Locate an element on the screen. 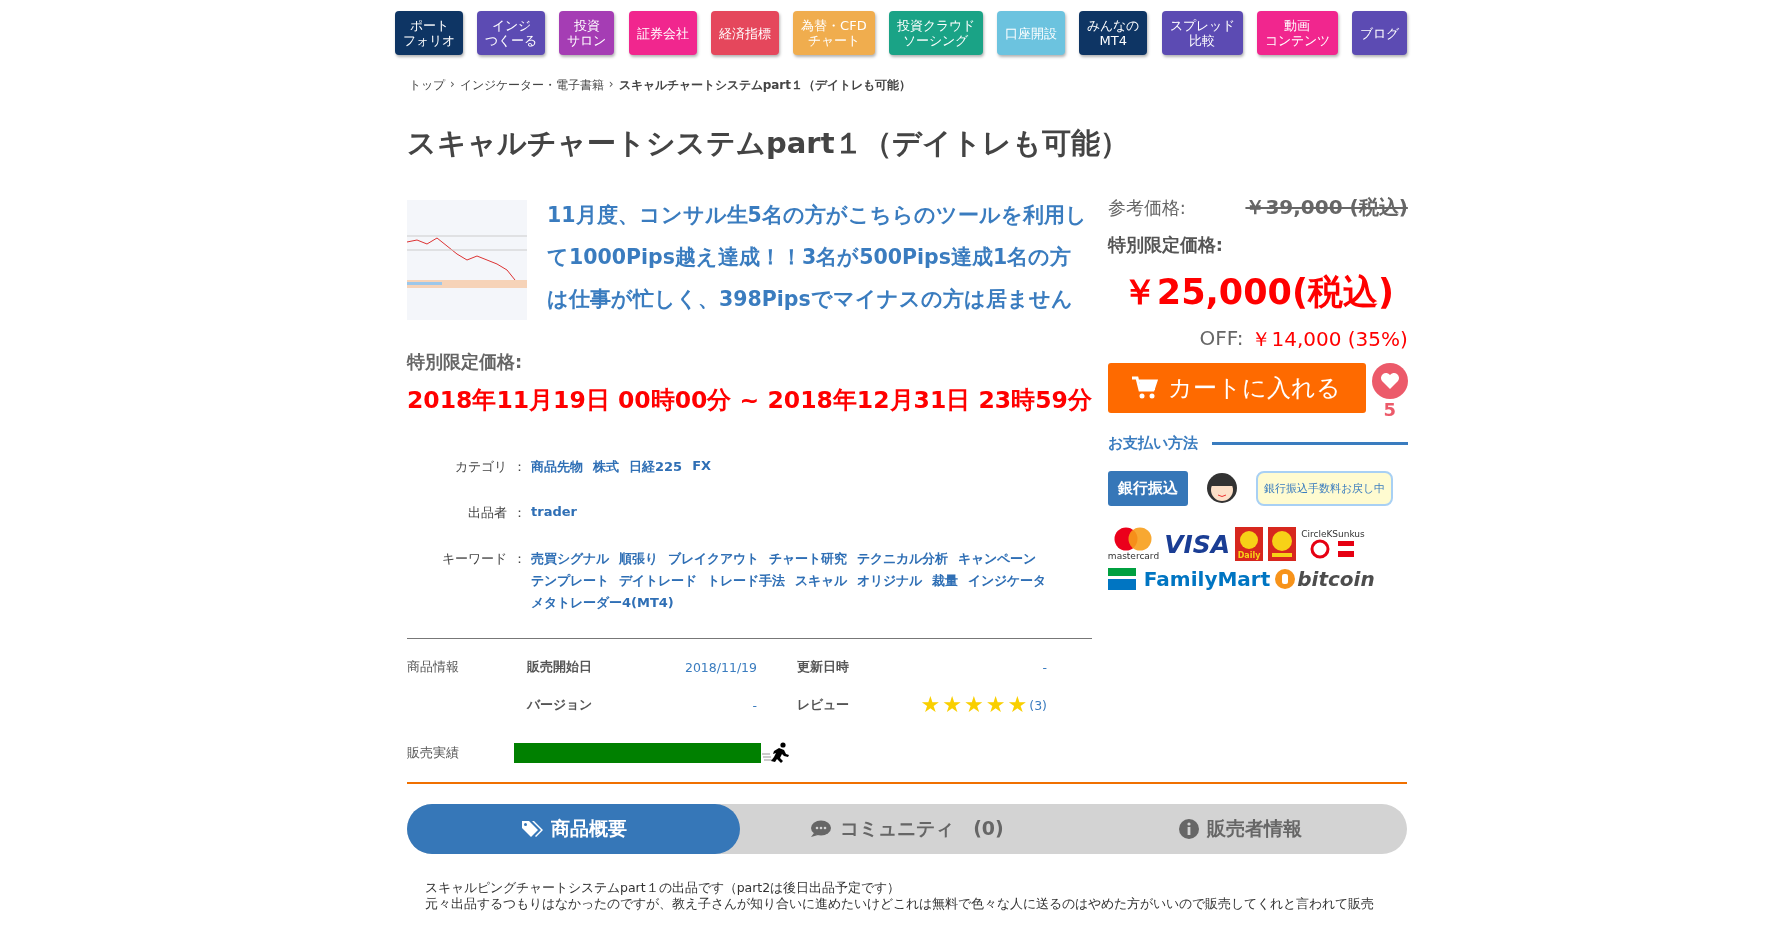 The width and height of the screenshot is (1775, 927). speech-bubble: 銀行振込手数料お戻し中 is located at coordinates (1324, 488).